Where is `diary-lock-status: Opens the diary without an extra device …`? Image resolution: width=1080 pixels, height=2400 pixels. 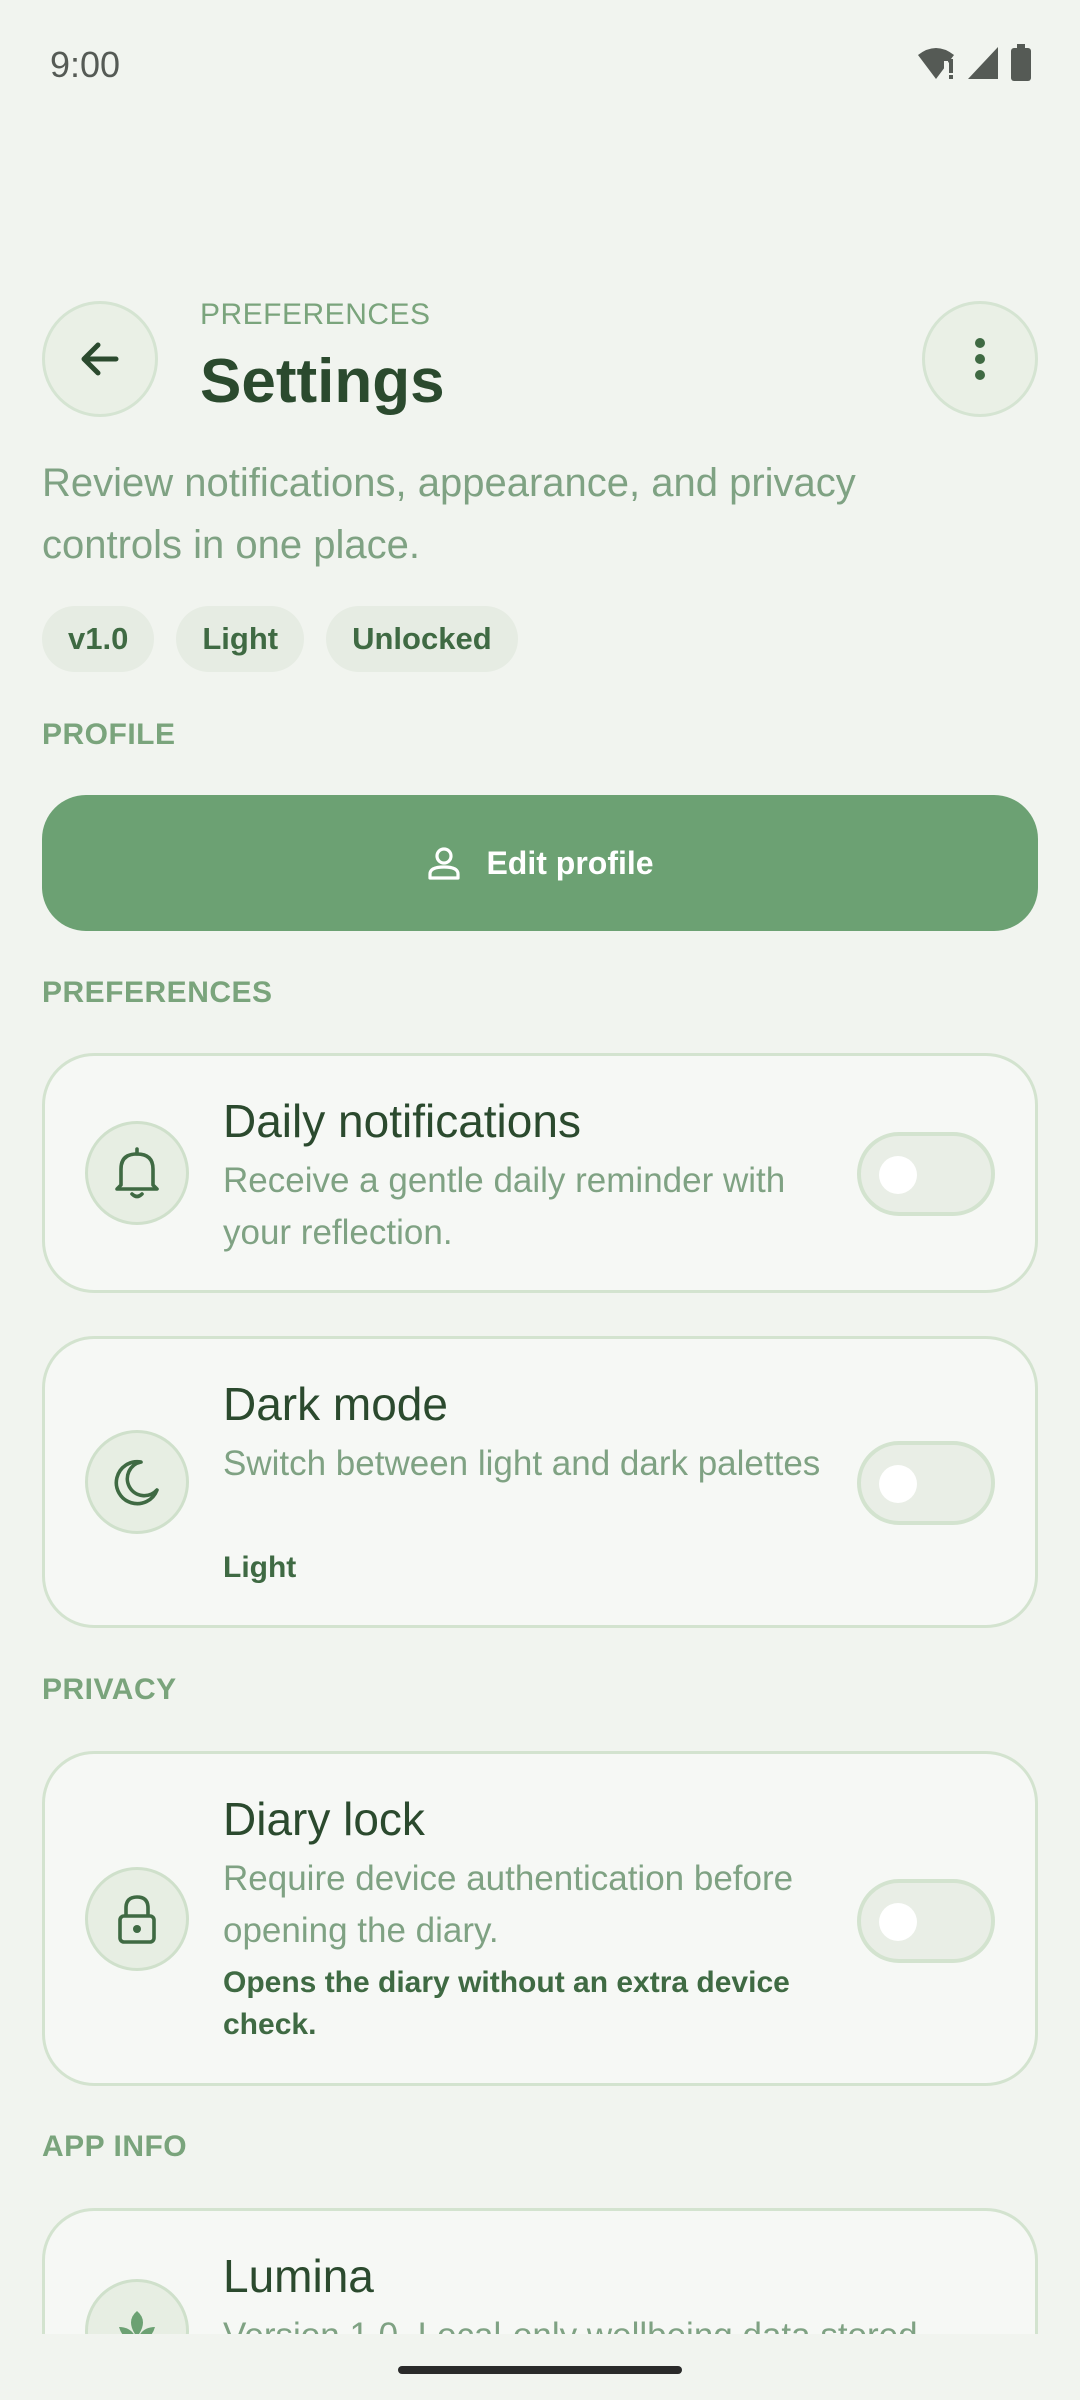
diary-lock-status: Opens the diary without an extra device … is located at coordinates (506, 2003).